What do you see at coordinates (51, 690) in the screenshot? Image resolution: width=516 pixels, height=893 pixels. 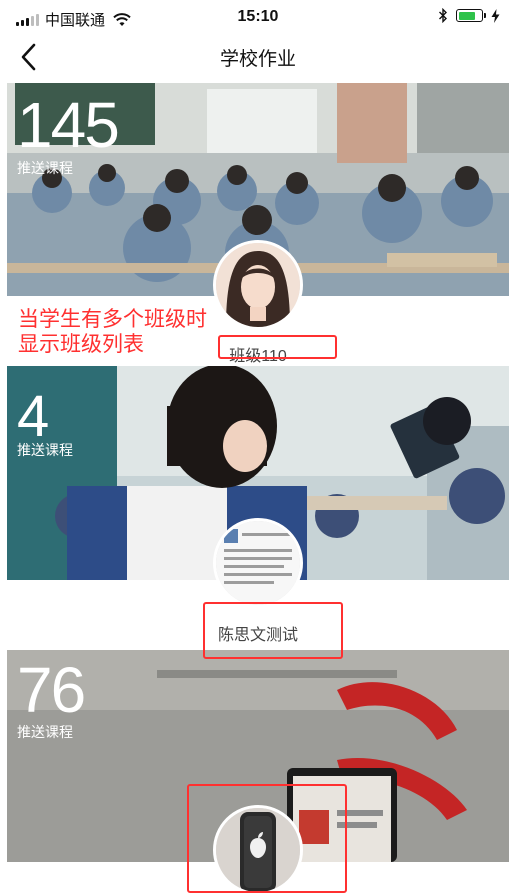 I see `push-course-count: 76` at bounding box center [51, 690].